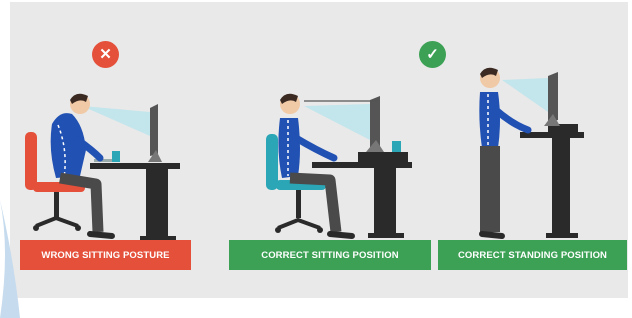 Image resolution: width=632 pixels, height=318 pixels. I want to click on wrong-mug, so click(116, 156).